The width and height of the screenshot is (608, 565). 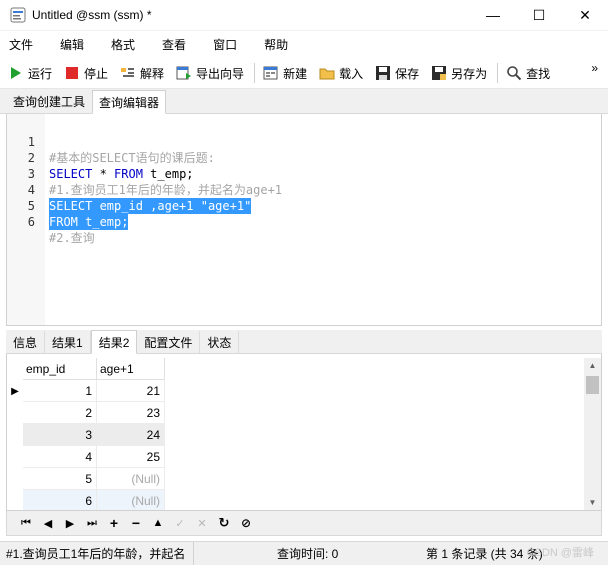 I want to click on table-row: ▶ 1 21, so click(x=86, y=391).